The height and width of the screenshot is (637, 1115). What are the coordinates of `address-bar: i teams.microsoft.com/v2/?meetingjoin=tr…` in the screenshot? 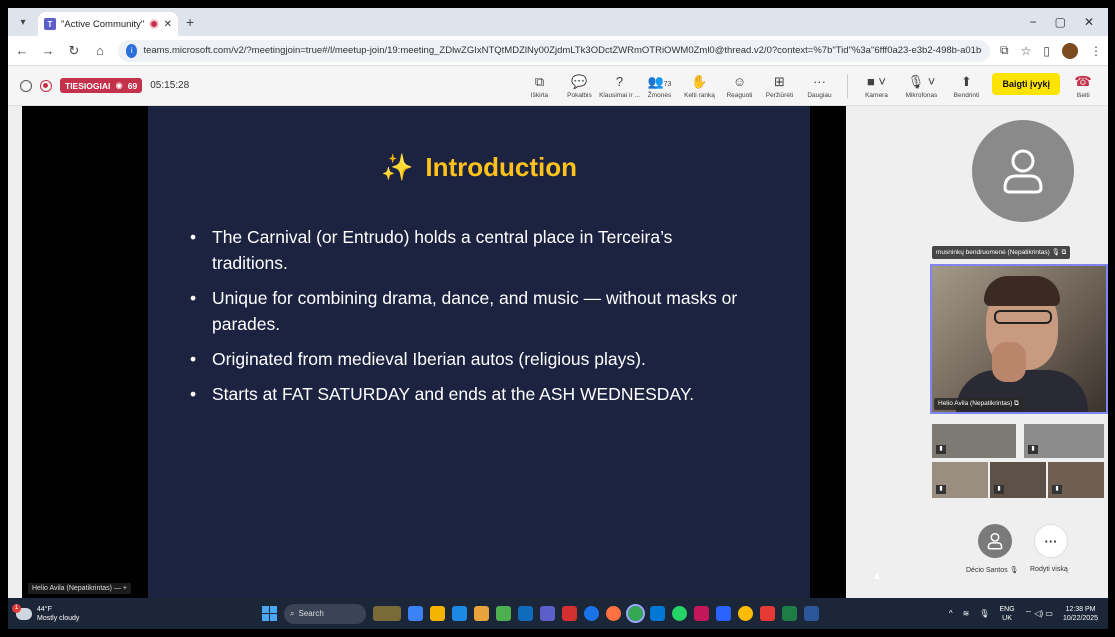 It's located at (554, 50).